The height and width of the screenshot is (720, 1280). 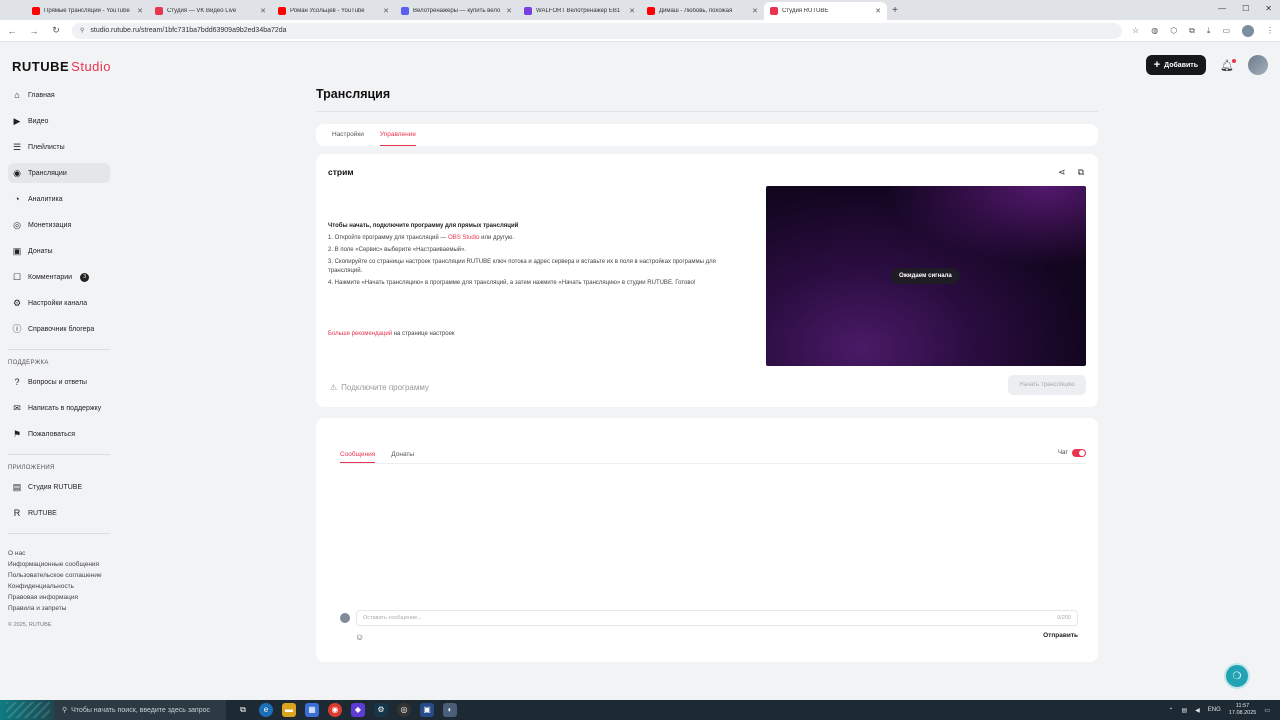 What do you see at coordinates (1081, 172) in the screenshot?
I see `open-external-icon: ⧉` at bounding box center [1081, 172].